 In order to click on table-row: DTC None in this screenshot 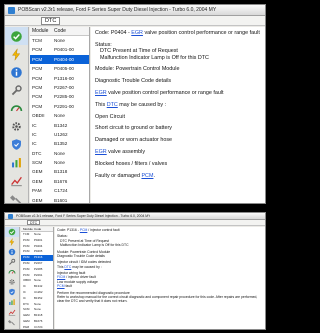, I will do `click(59, 153)`.